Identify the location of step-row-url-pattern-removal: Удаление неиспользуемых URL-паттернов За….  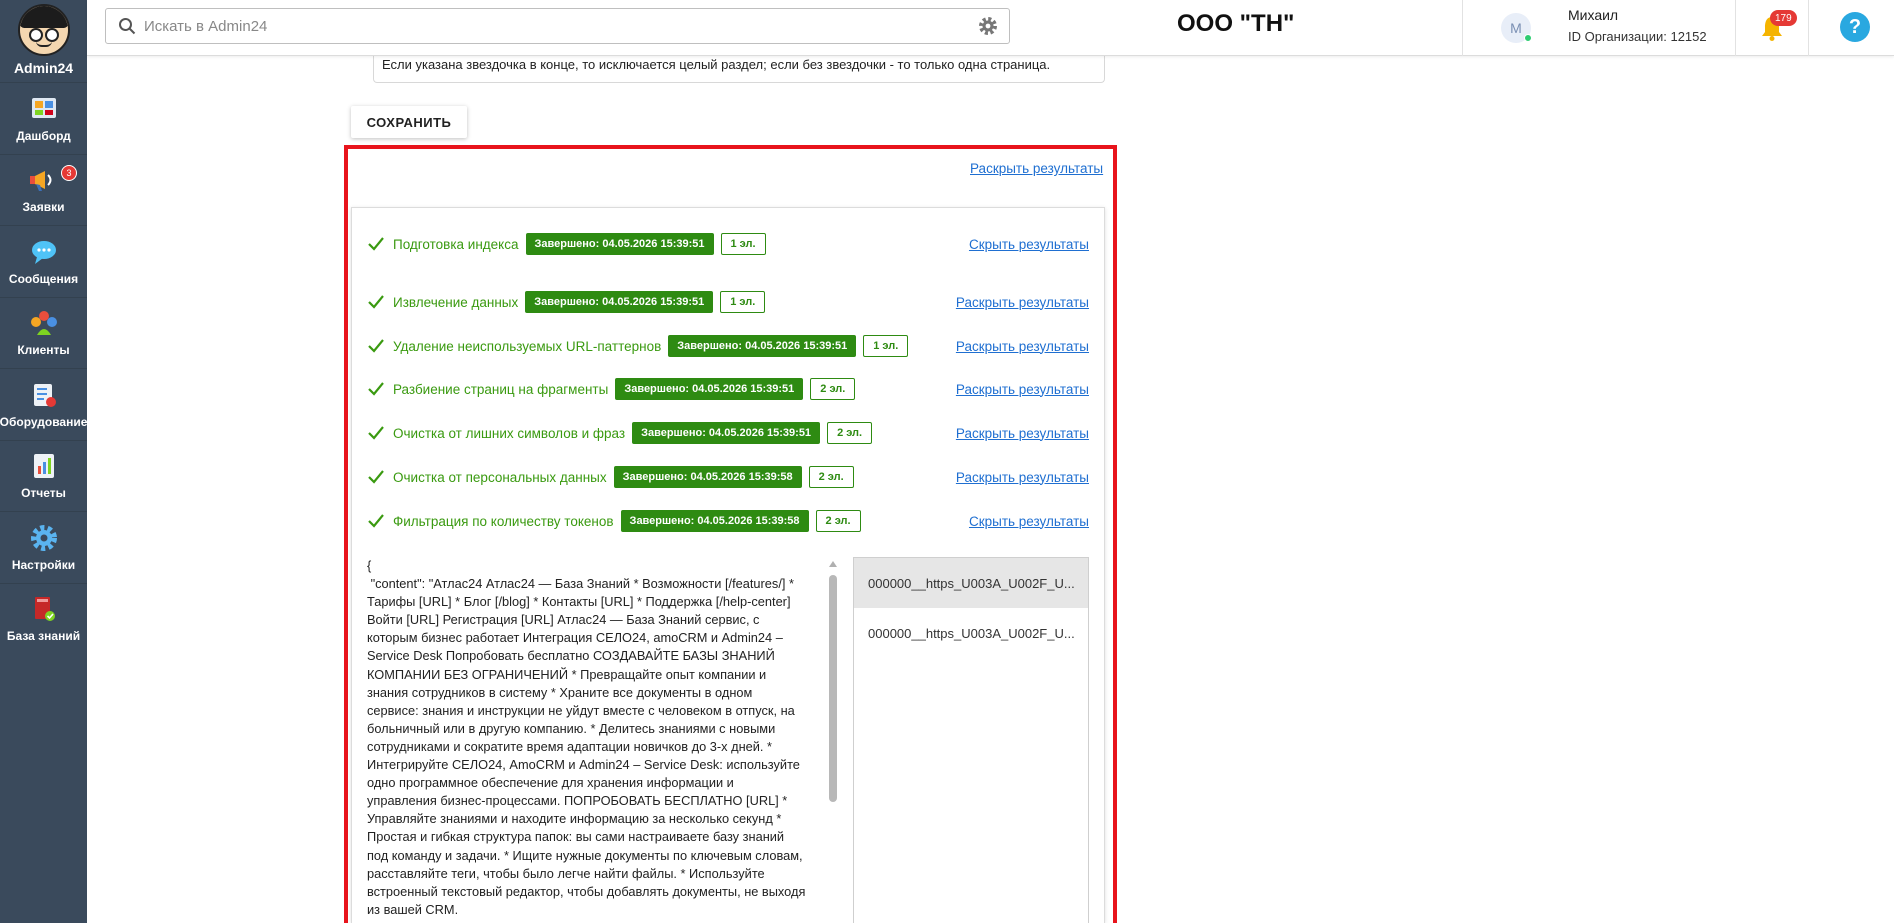
(728, 346).